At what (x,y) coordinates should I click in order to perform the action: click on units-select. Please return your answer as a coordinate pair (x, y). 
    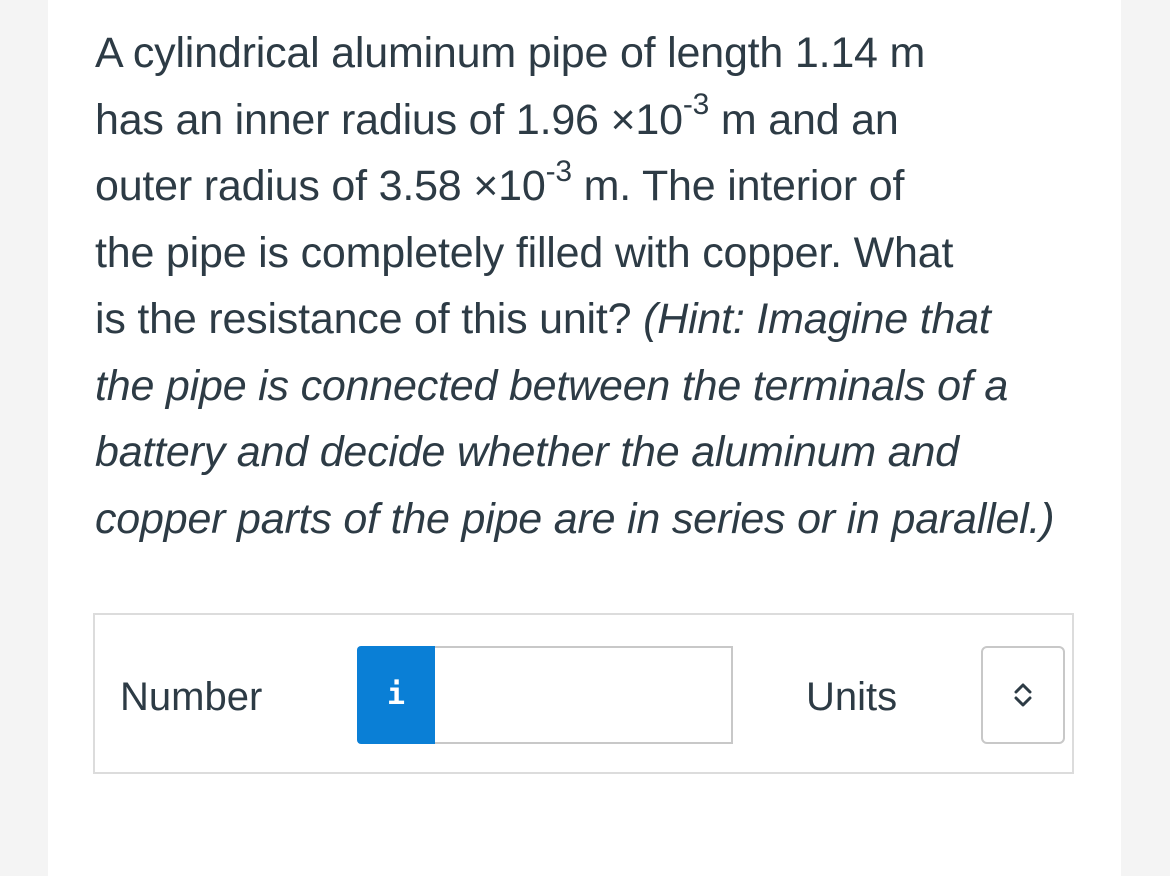
    Looking at the image, I should click on (1023, 695).